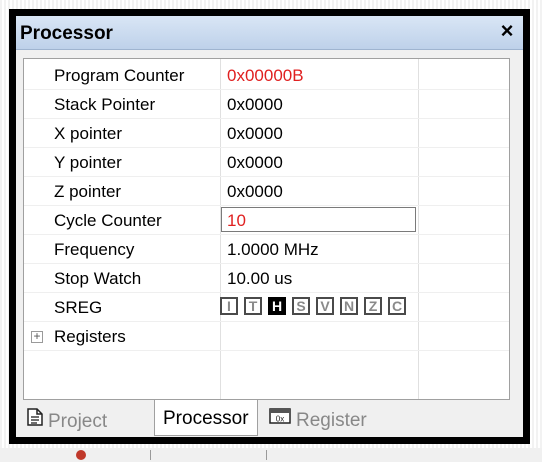 The image size is (542, 462). I want to click on svg-text: 0x, so click(280, 419).